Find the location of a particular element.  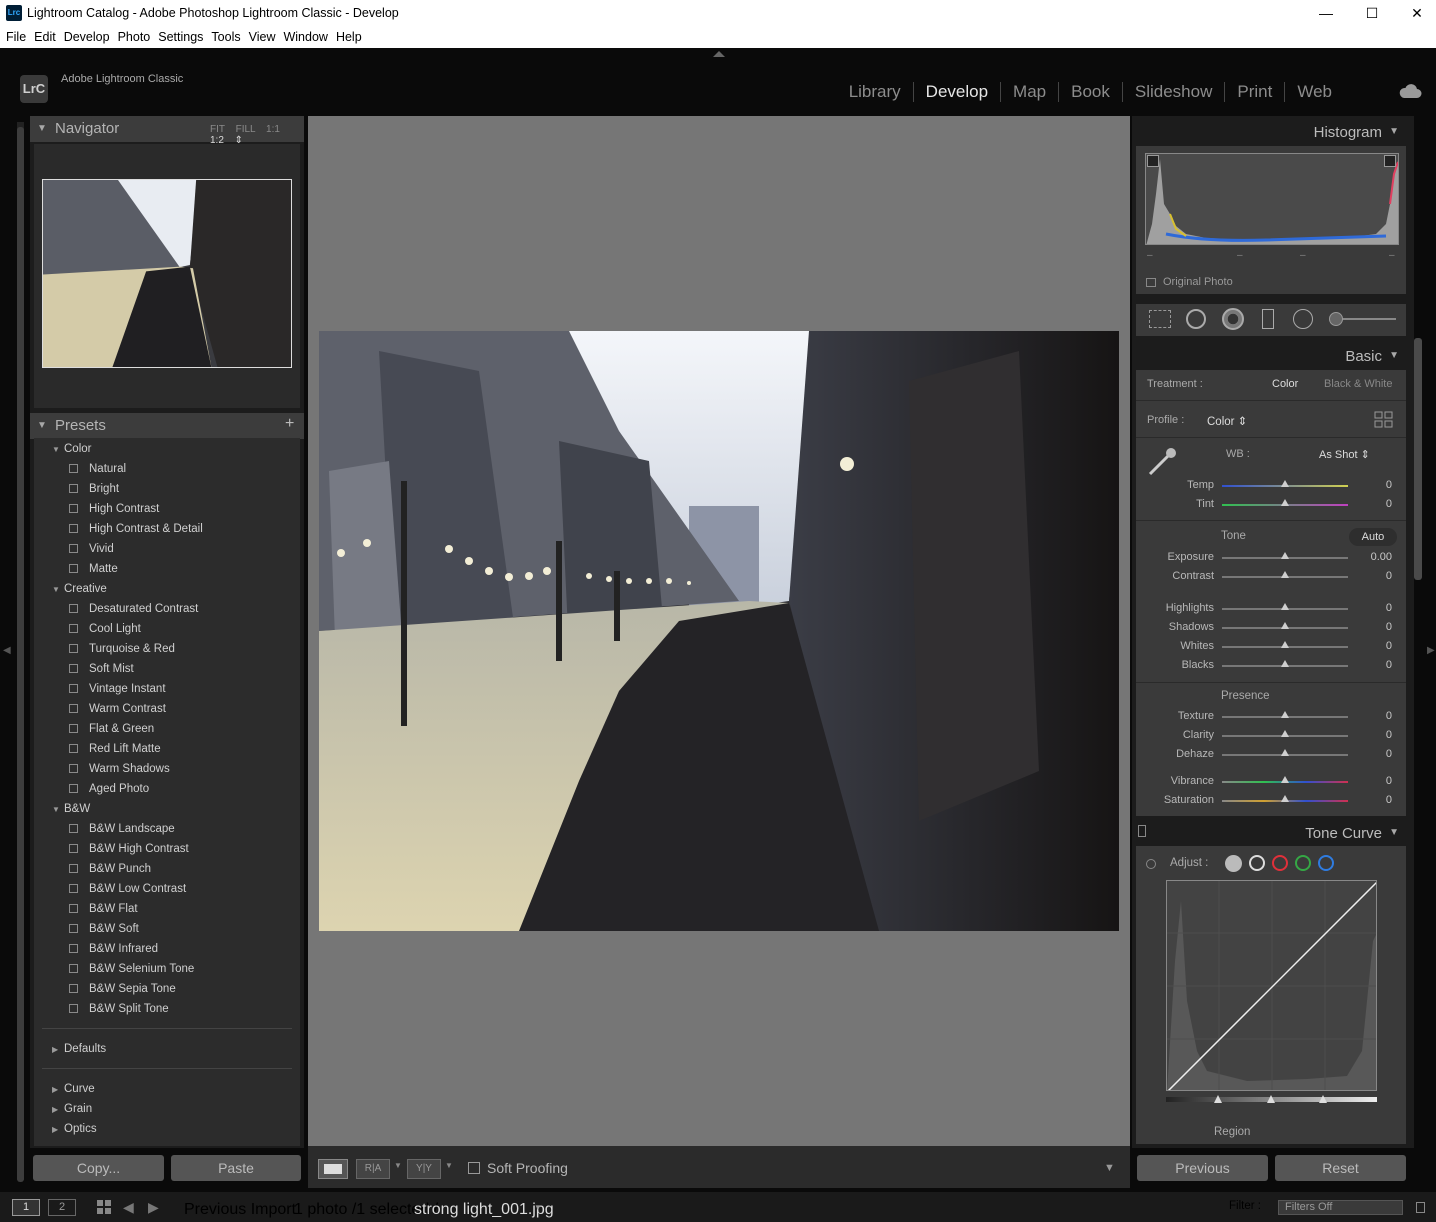

presets-header: ▼ Presets + is located at coordinates (167, 426).